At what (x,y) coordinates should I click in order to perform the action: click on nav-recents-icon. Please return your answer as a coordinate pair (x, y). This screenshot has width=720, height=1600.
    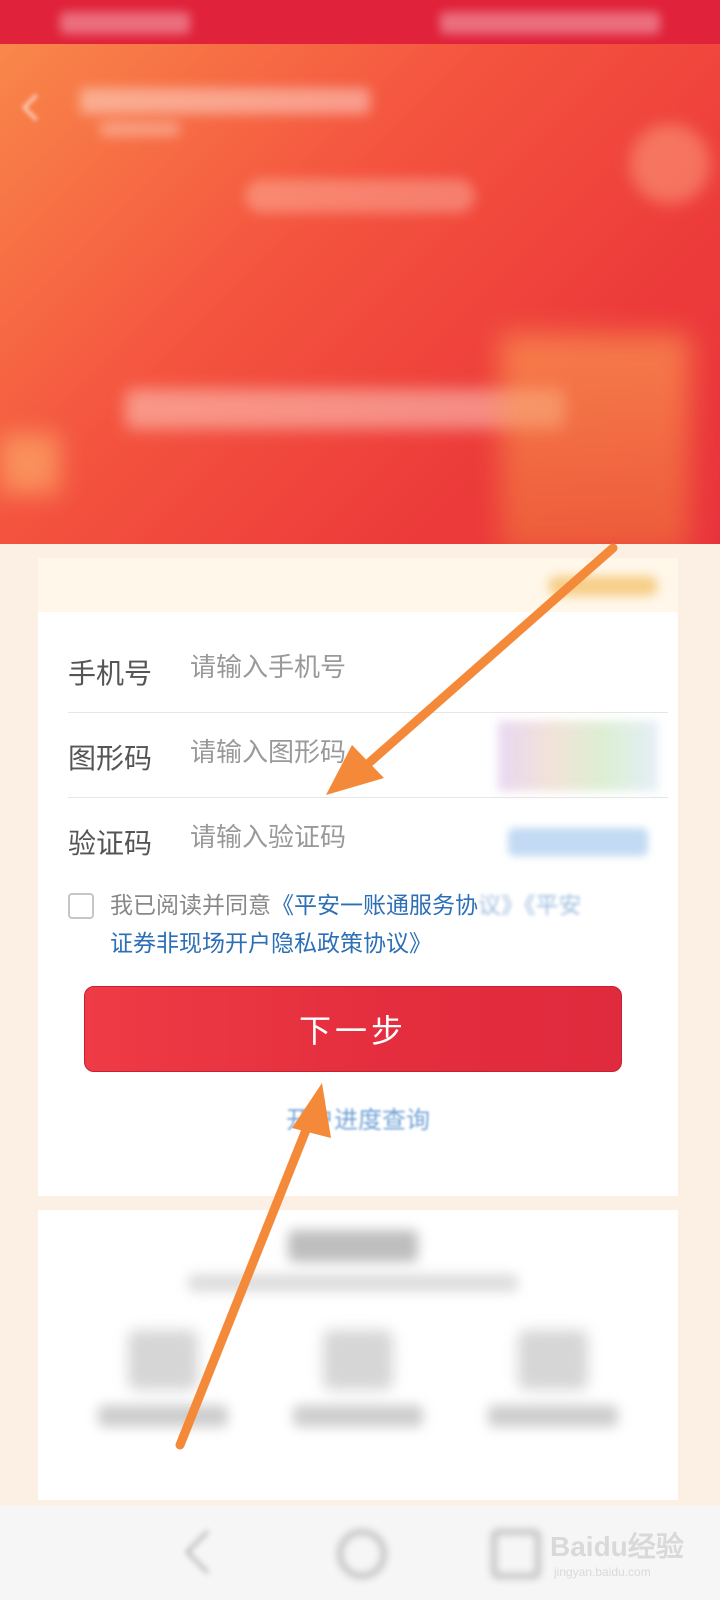
    Looking at the image, I should click on (516, 1554).